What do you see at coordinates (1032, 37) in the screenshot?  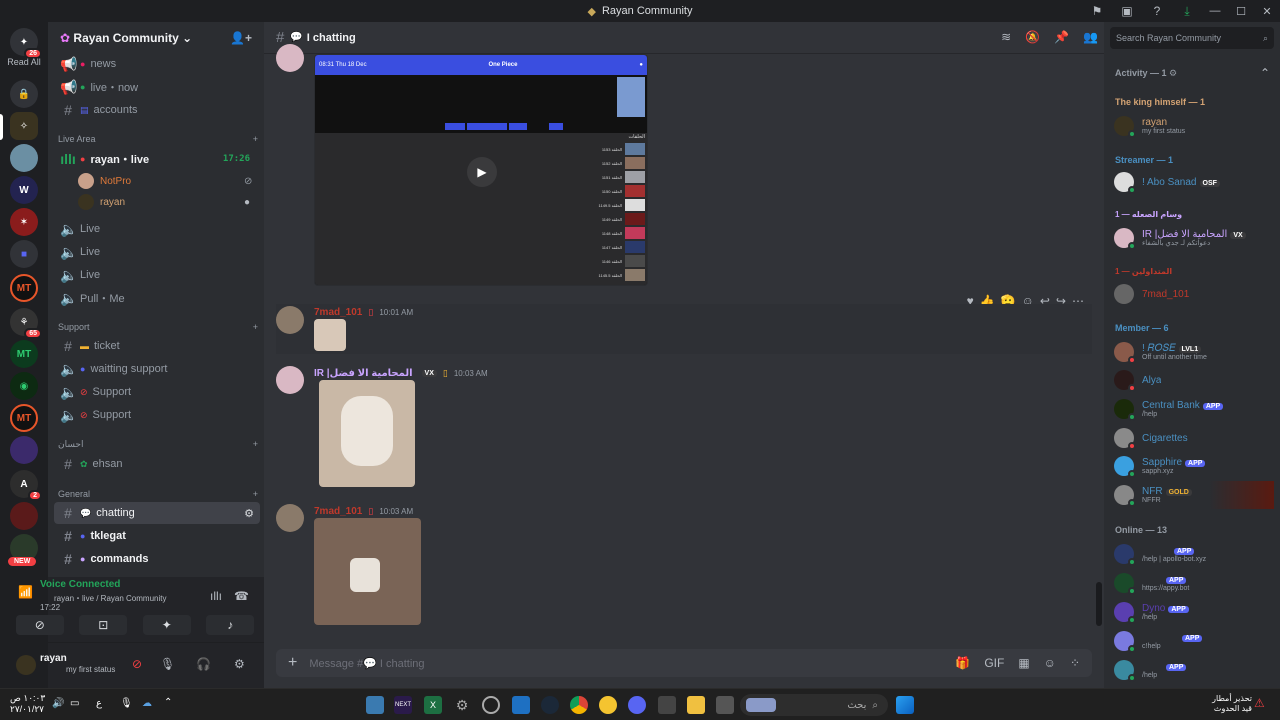 I see `notification-bell-icon: 🔕` at bounding box center [1032, 37].